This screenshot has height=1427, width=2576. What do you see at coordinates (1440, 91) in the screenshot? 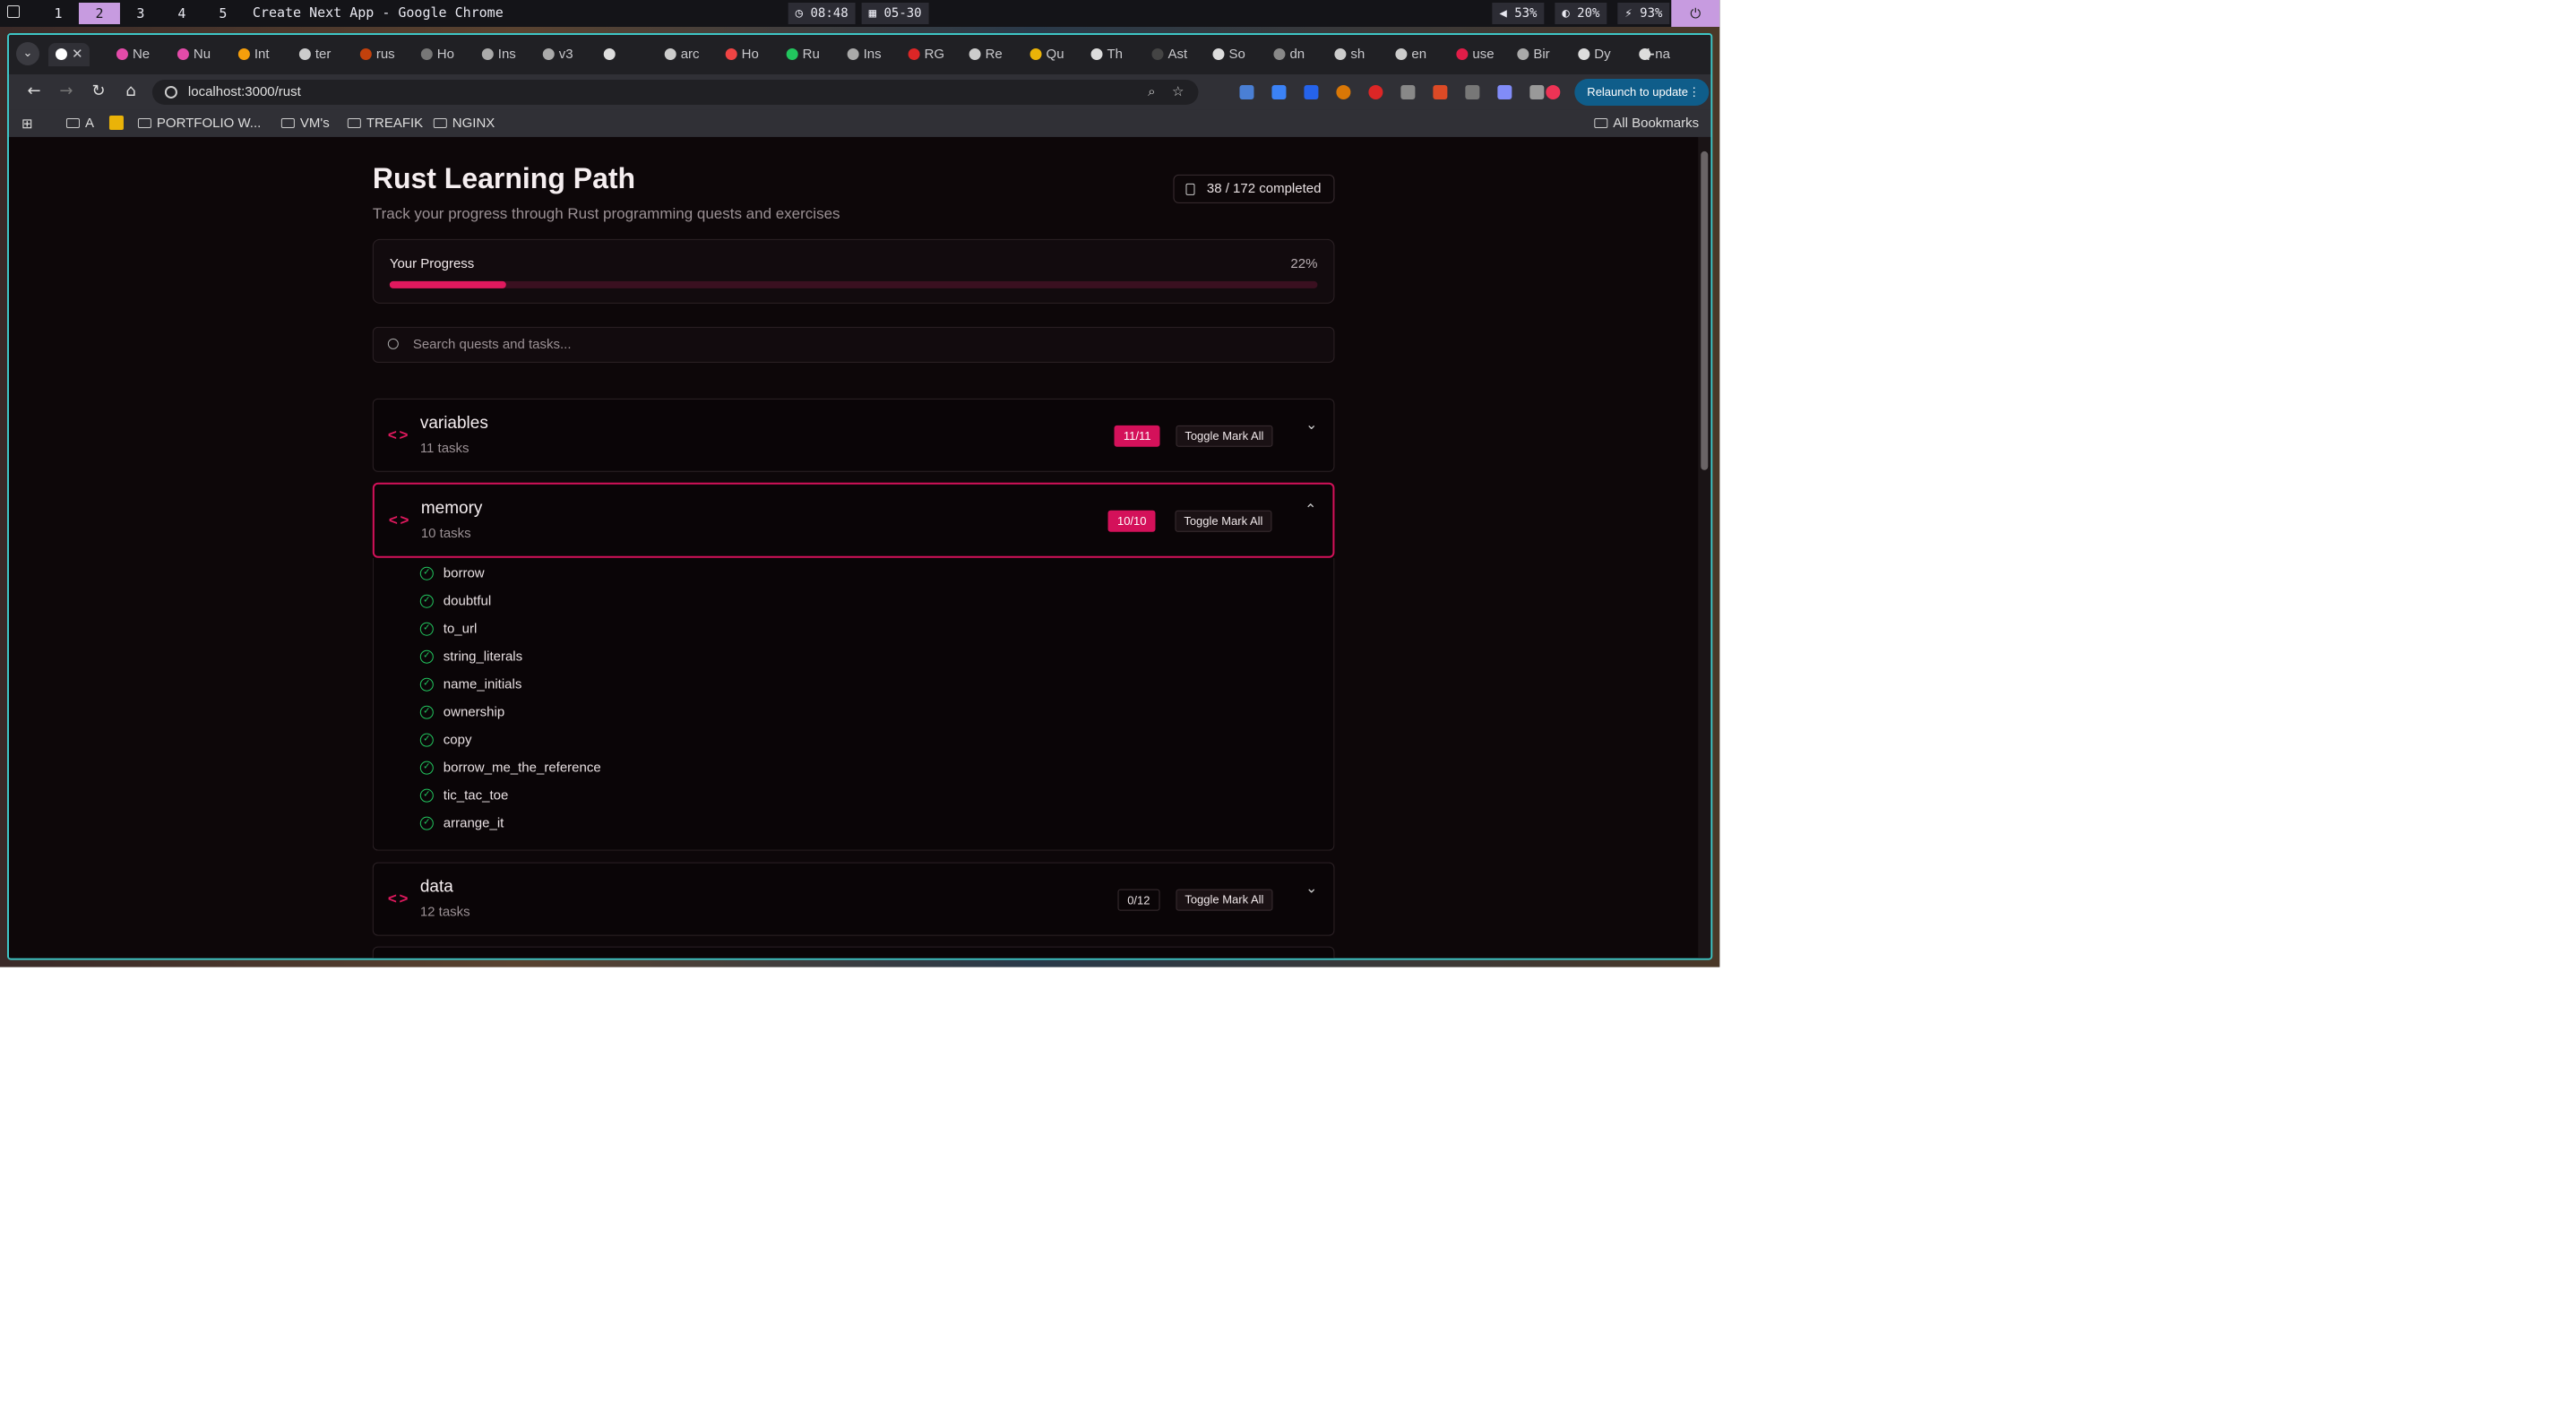
I see `extension-c-icon` at bounding box center [1440, 91].